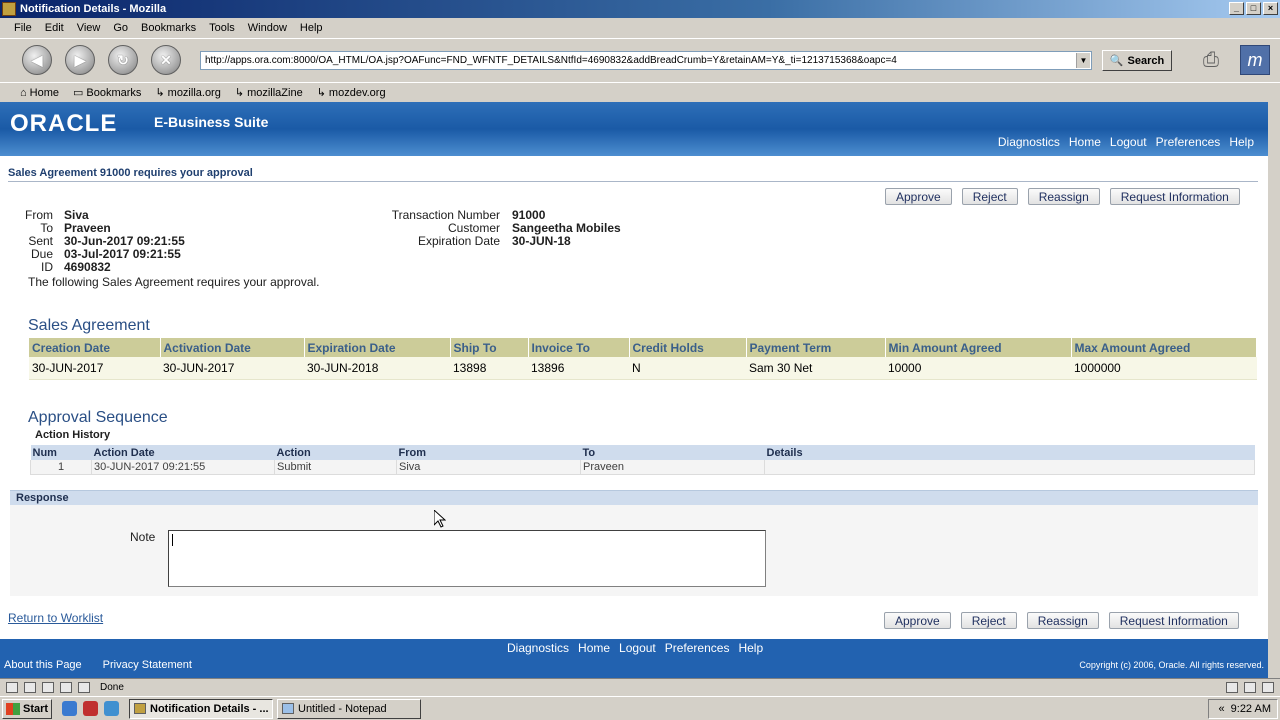 The image size is (1280, 720). I want to click on global-link-help: Help, so click(1241, 142).